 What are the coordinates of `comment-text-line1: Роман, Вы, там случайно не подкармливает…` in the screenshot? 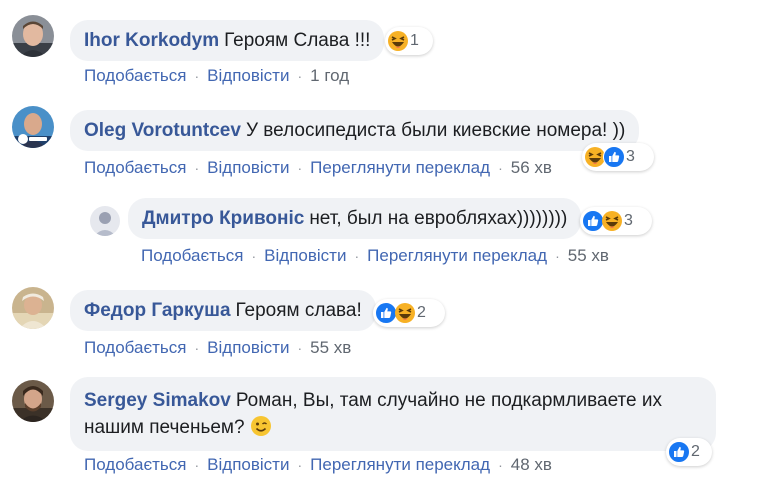 It's located at (449, 400).